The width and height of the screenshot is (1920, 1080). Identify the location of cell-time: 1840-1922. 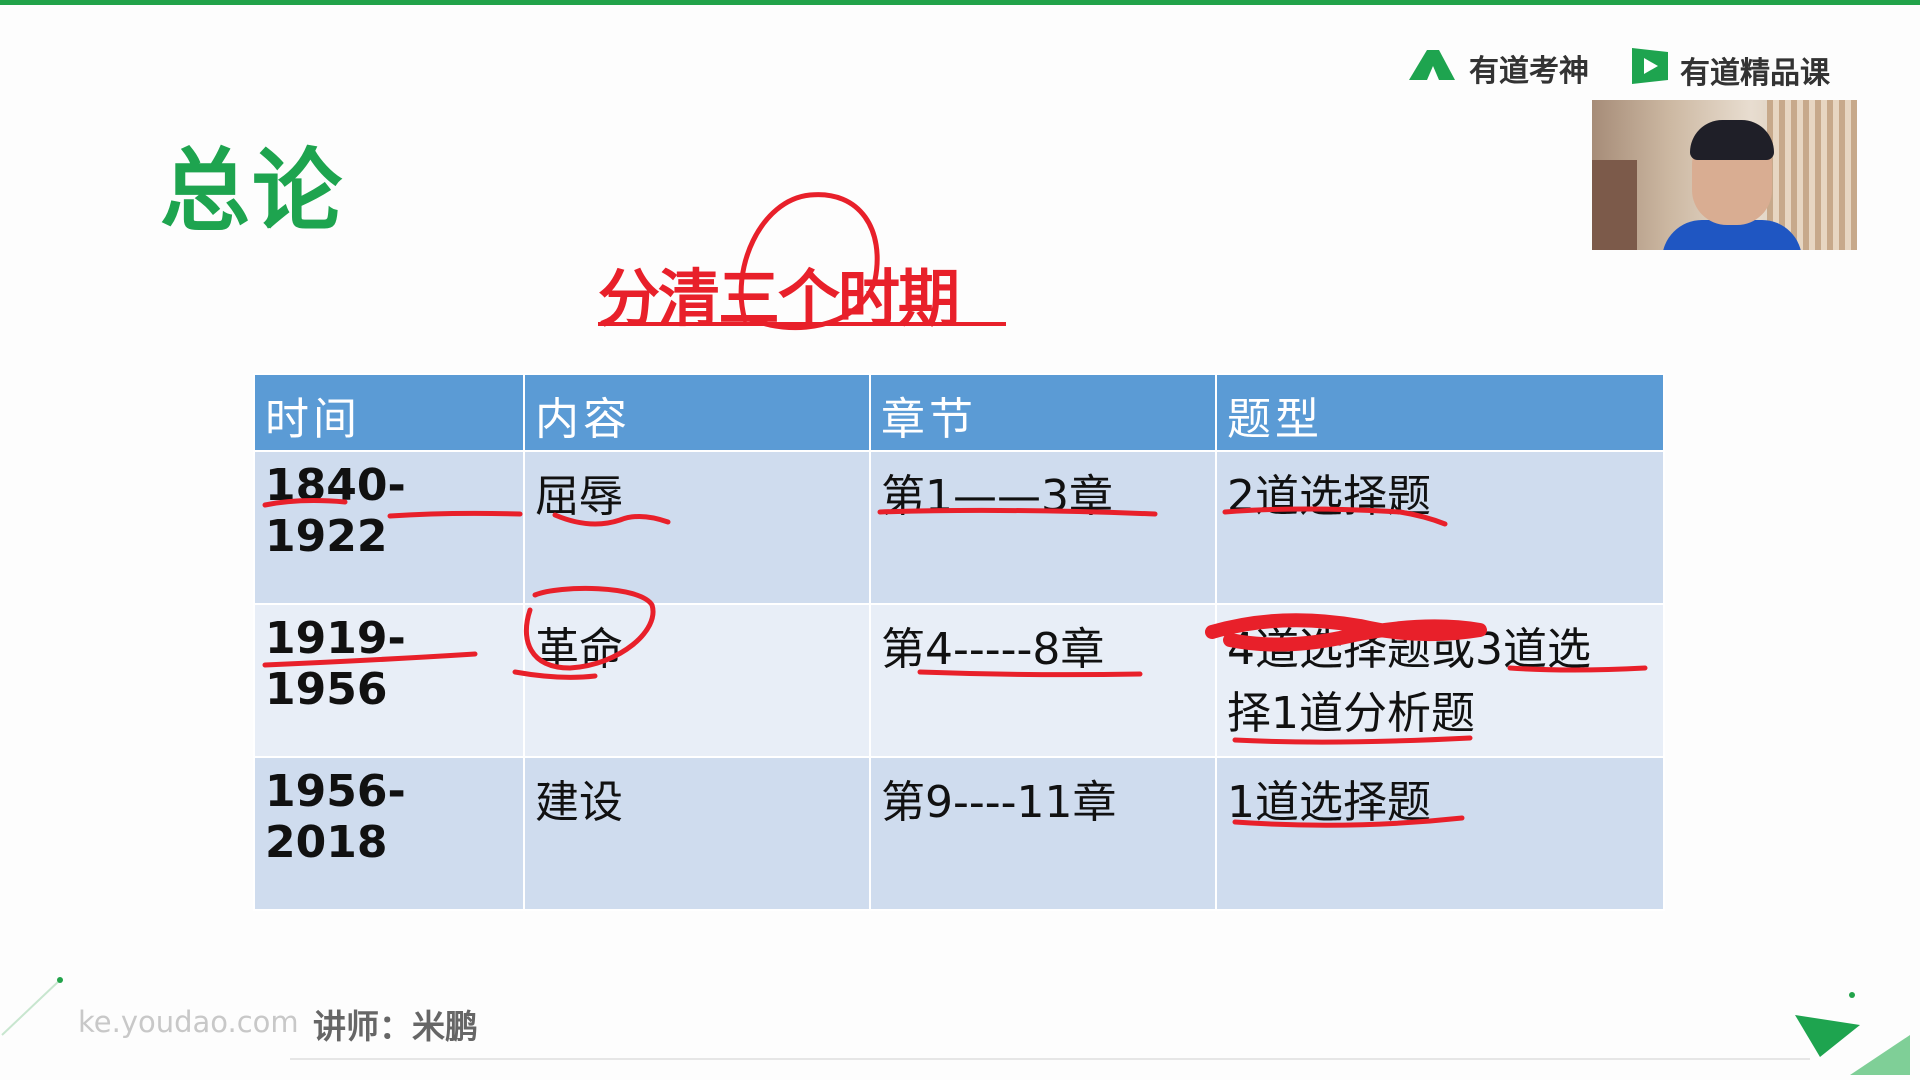
(389, 527).